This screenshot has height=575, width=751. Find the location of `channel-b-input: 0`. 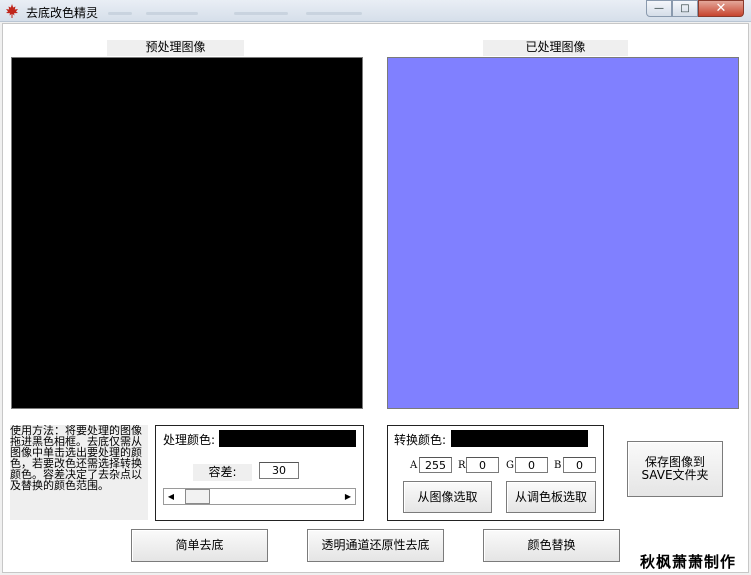

channel-b-input: 0 is located at coordinates (579, 465).